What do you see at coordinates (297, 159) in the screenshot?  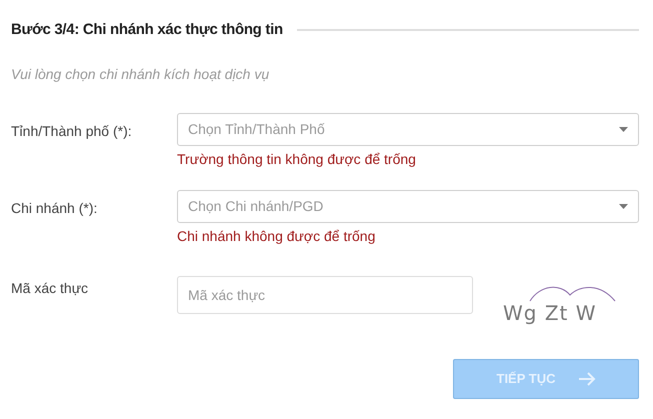 I see `error-message: Trường thông tin không được để trống` at bounding box center [297, 159].